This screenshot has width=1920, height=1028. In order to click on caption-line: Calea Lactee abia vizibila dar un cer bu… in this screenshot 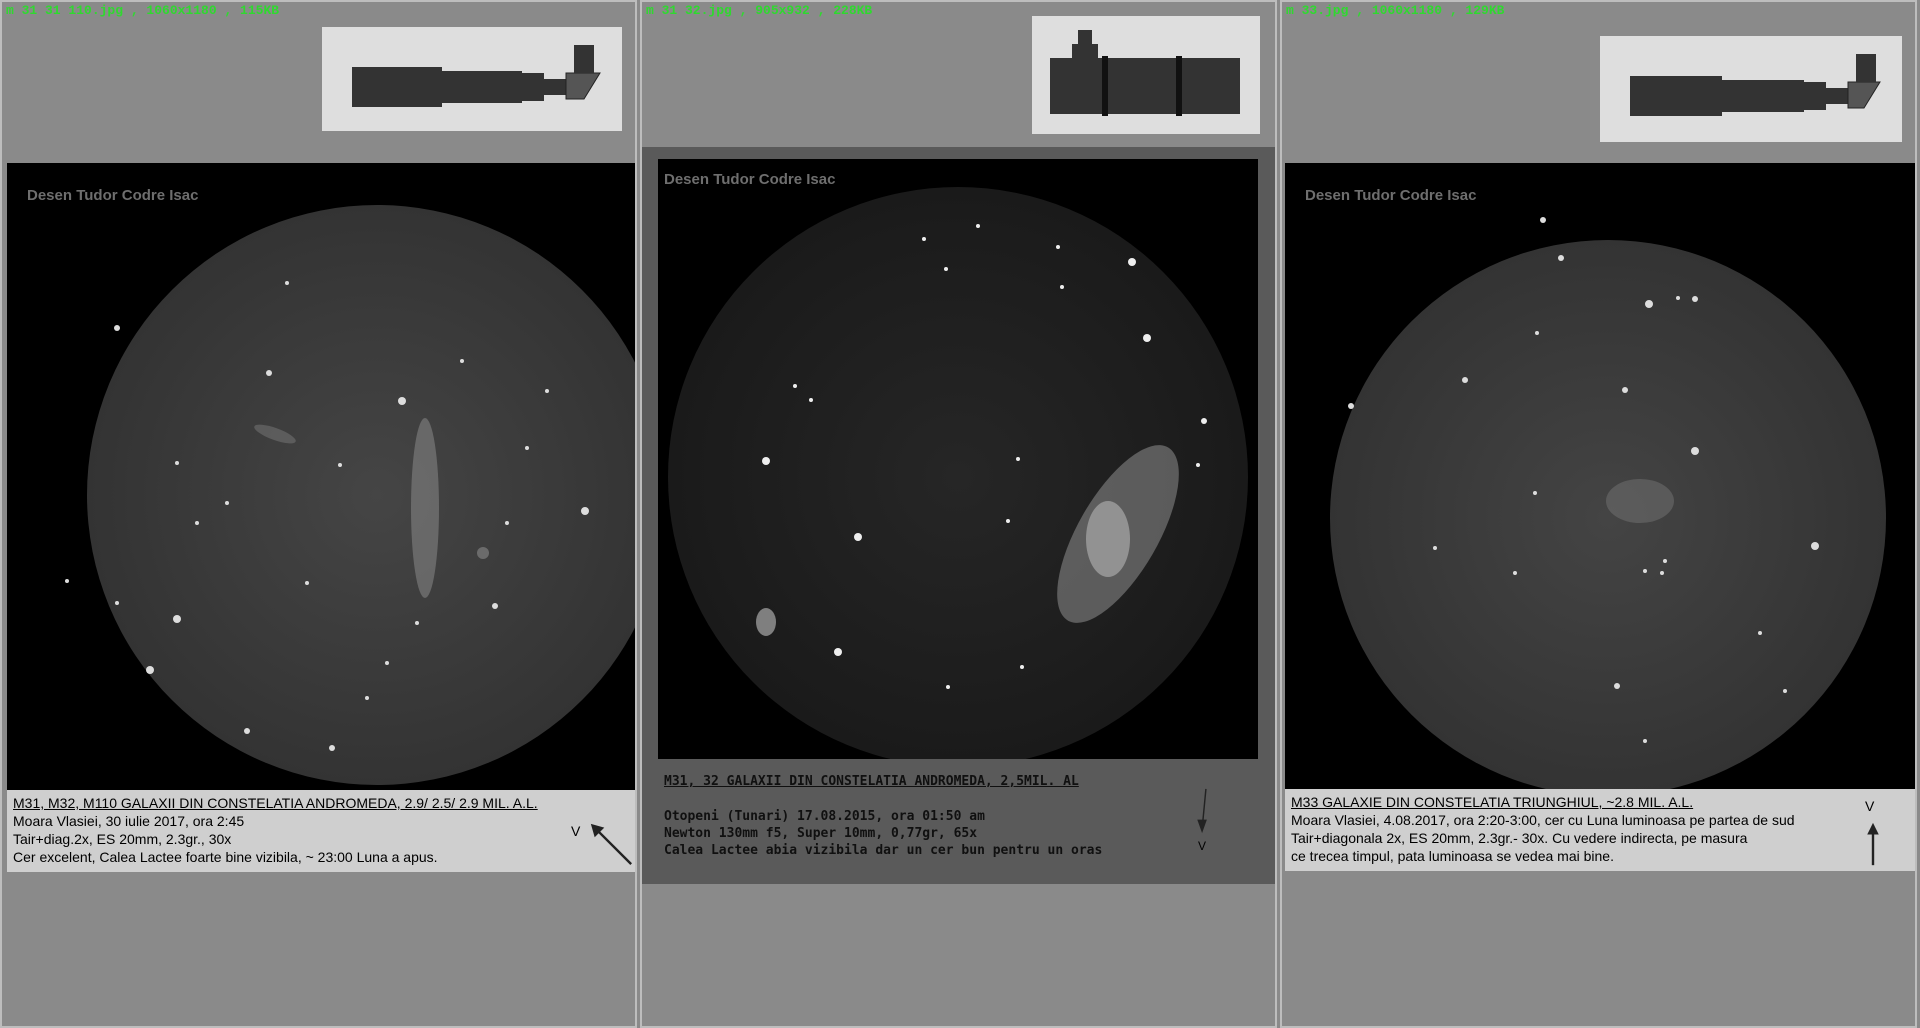, I will do `click(883, 850)`.